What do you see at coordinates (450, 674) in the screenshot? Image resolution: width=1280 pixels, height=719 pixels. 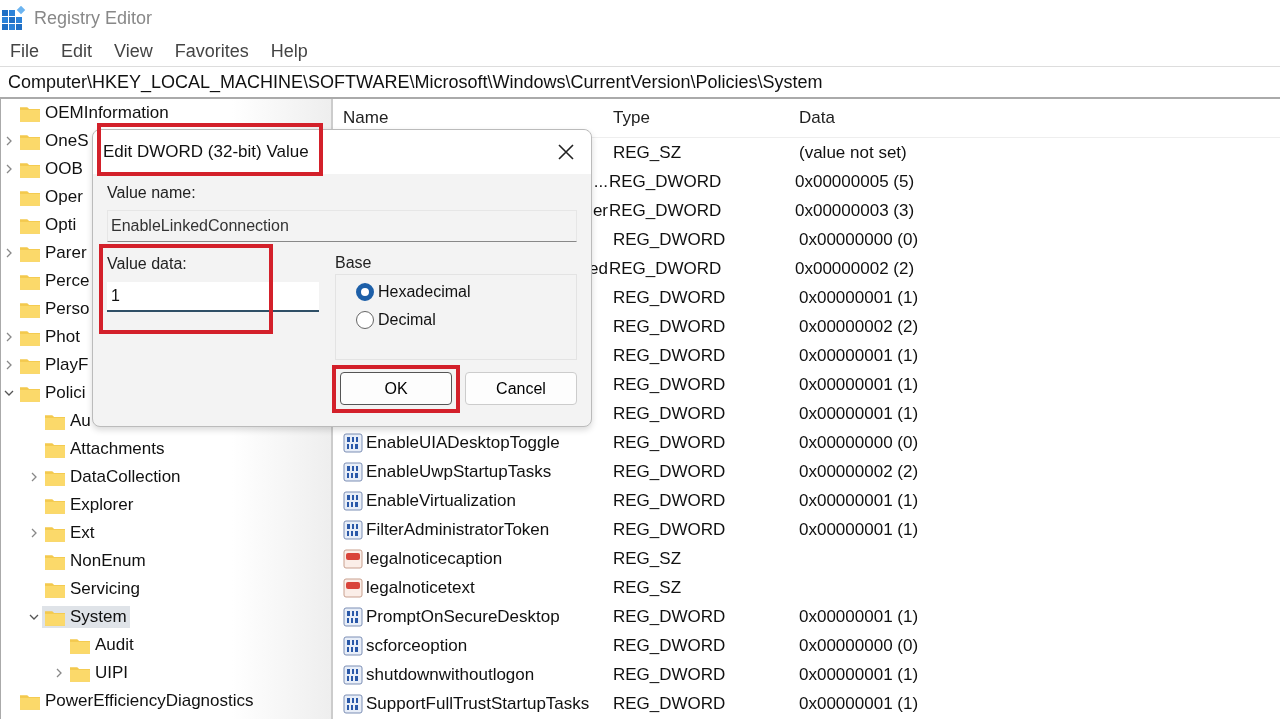 I see `value-name: shutdownwithoutlogon` at bounding box center [450, 674].